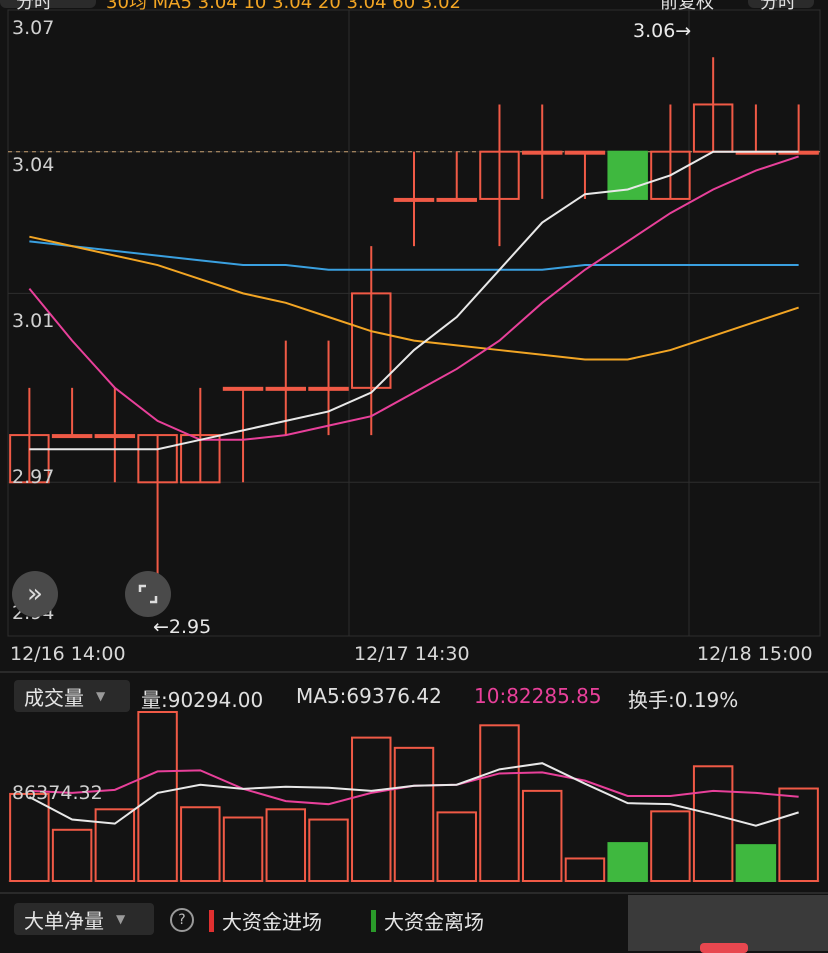  Describe the element at coordinates (272, 922) in the screenshot. I see `legend-fund-in-label: 大资金进场` at that location.